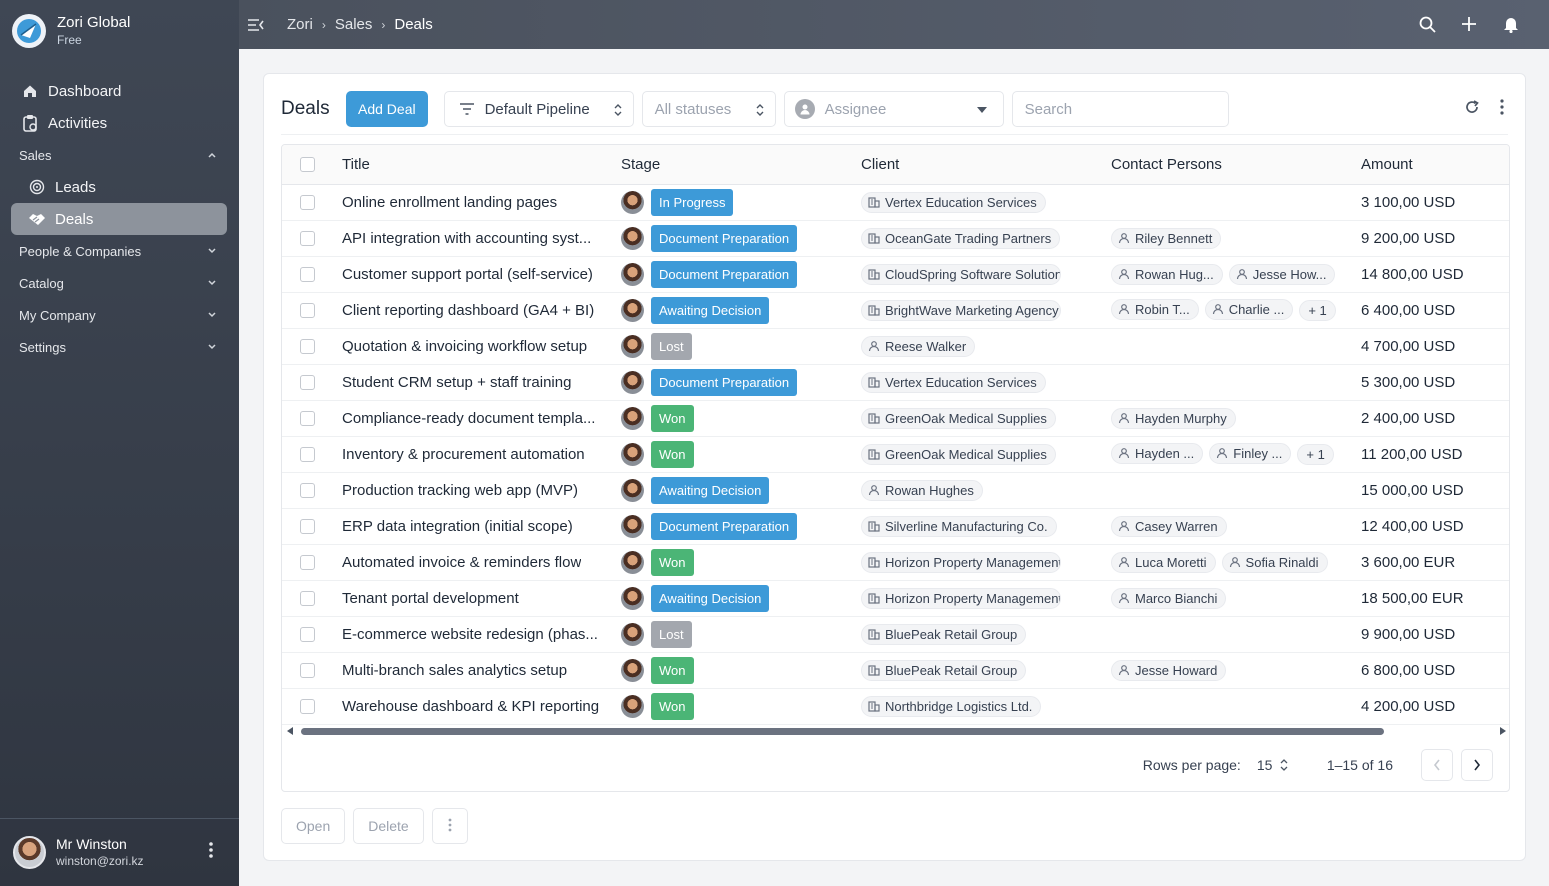  What do you see at coordinates (388, 826) in the screenshot?
I see `delete-button: Delete` at bounding box center [388, 826].